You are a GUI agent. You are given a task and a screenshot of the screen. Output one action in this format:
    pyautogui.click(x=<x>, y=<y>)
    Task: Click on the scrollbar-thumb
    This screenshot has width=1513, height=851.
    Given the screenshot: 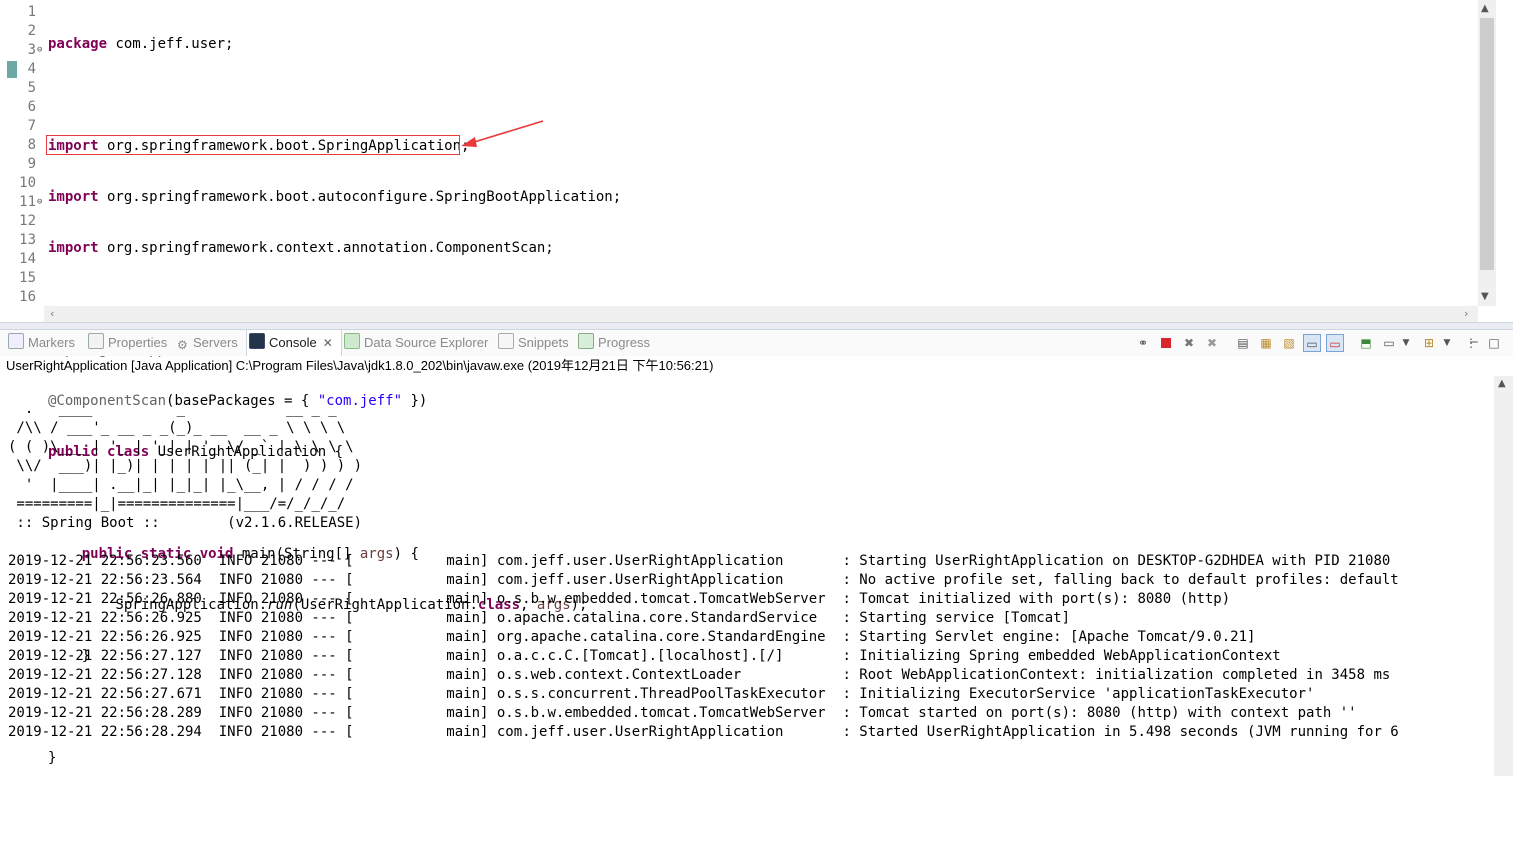 What is the action you would take?
    pyautogui.click(x=1487, y=144)
    